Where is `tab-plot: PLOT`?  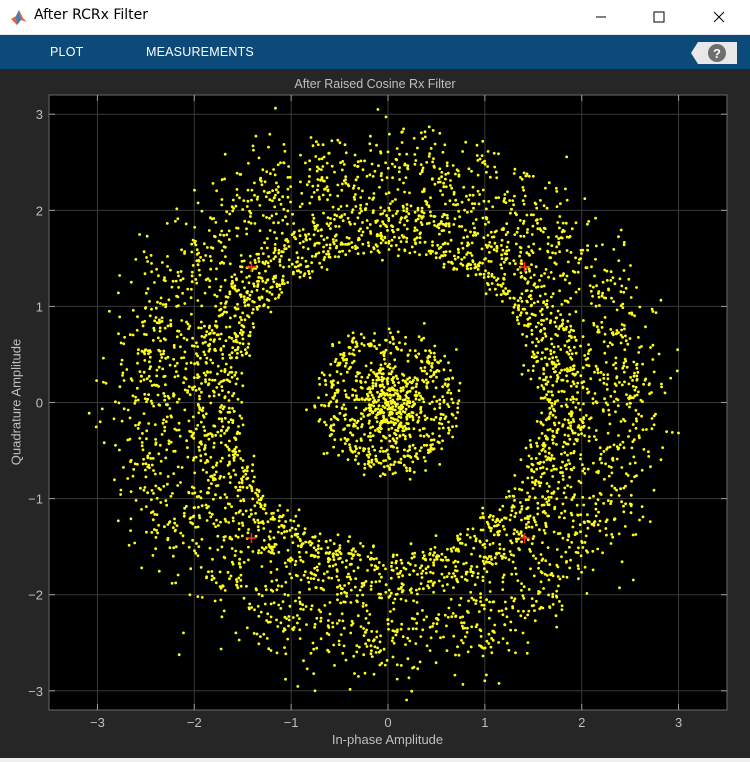
tab-plot: PLOT is located at coordinates (66, 52).